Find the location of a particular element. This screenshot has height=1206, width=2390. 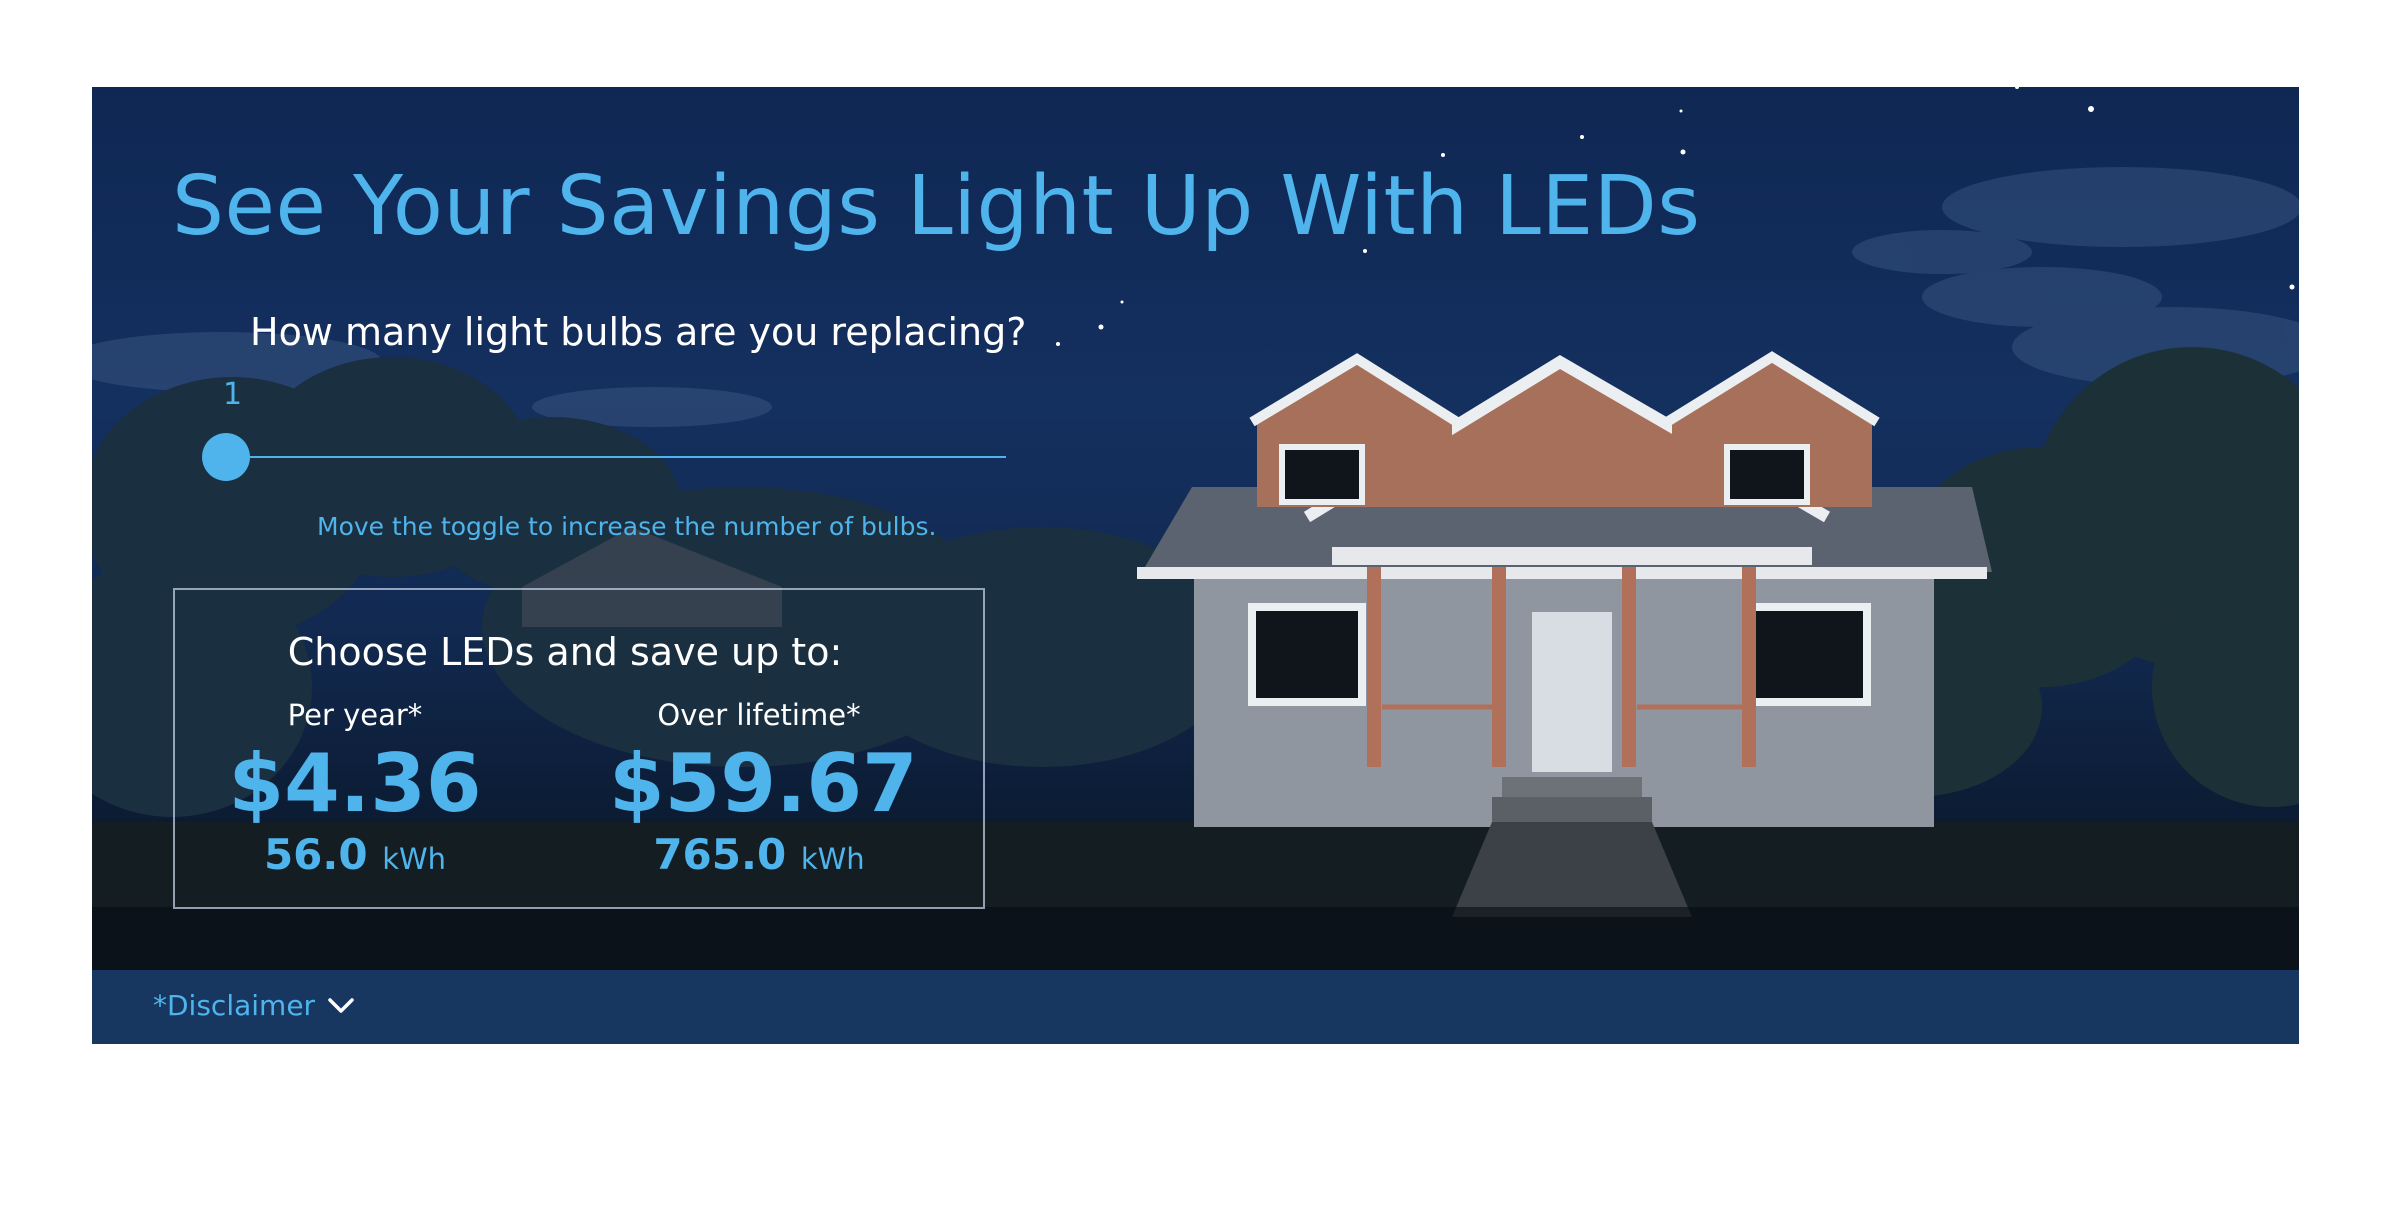

per-year-amount: $4.36 is located at coordinates (355, 783).